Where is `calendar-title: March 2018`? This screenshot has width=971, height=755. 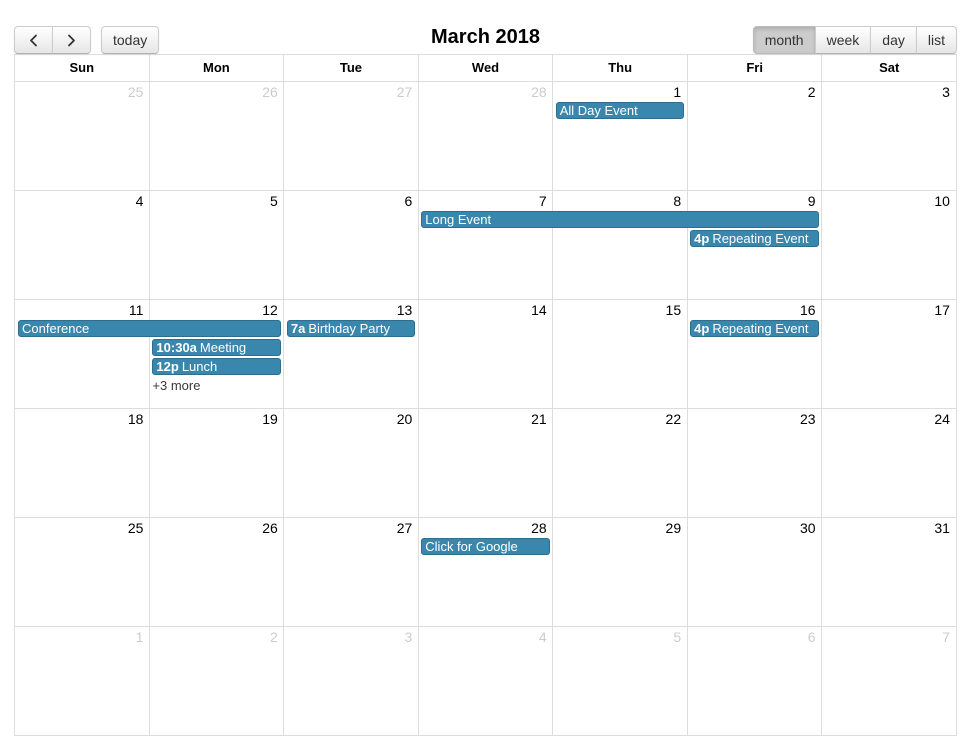 calendar-title: March 2018 is located at coordinates (485, 37).